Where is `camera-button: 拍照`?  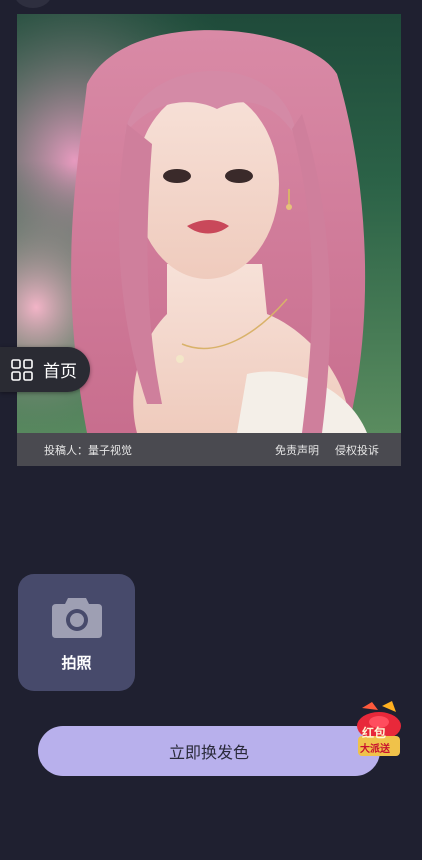 camera-button: 拍照 is located at coordinates (76, 632).